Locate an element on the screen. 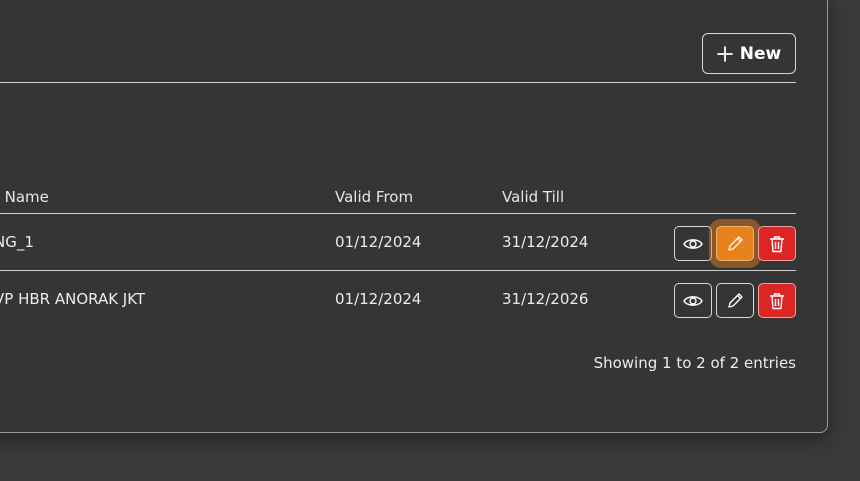  header-divider is located at coordinates (398, 82).